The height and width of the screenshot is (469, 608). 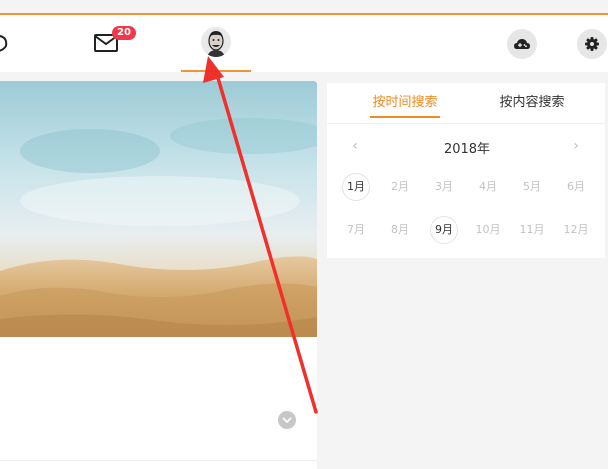 What do you see at coordinates (532, 187) in the screenshot?
I see `month-5: 5月` at bounding box center [532, 187].